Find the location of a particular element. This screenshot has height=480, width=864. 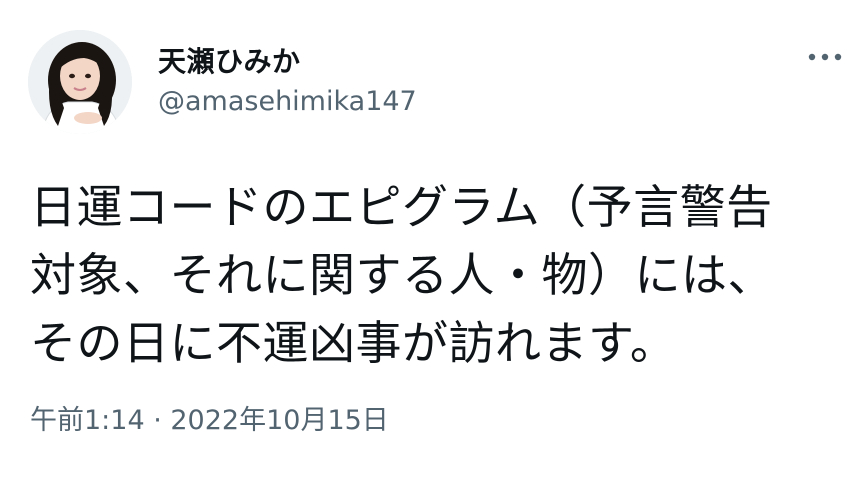

user-display-name: 天瀬ひみか is located at coordinates (229, 60).